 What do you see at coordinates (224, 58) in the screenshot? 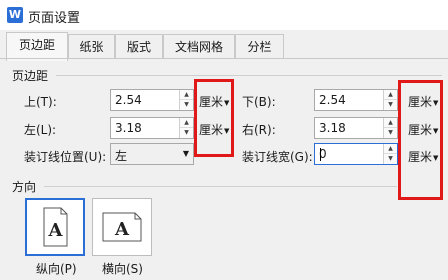
I see `tab-divider` at bounding box center [224, 58].